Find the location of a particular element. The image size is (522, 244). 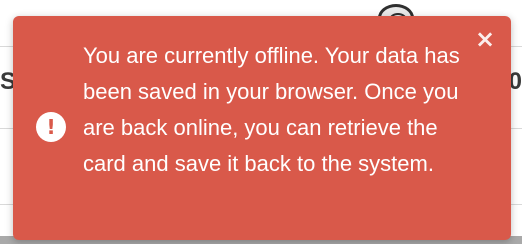

exclamation-circle-icon: ! is located at coordinates (51, 127).